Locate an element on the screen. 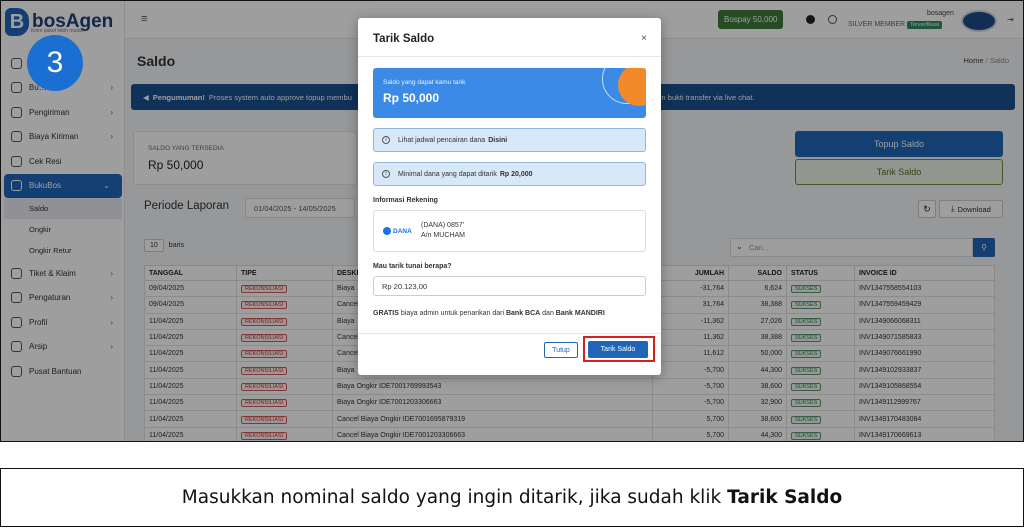  tarik-saldo-submit-button: Tarik Saldo is located at coordinates (618, 349).